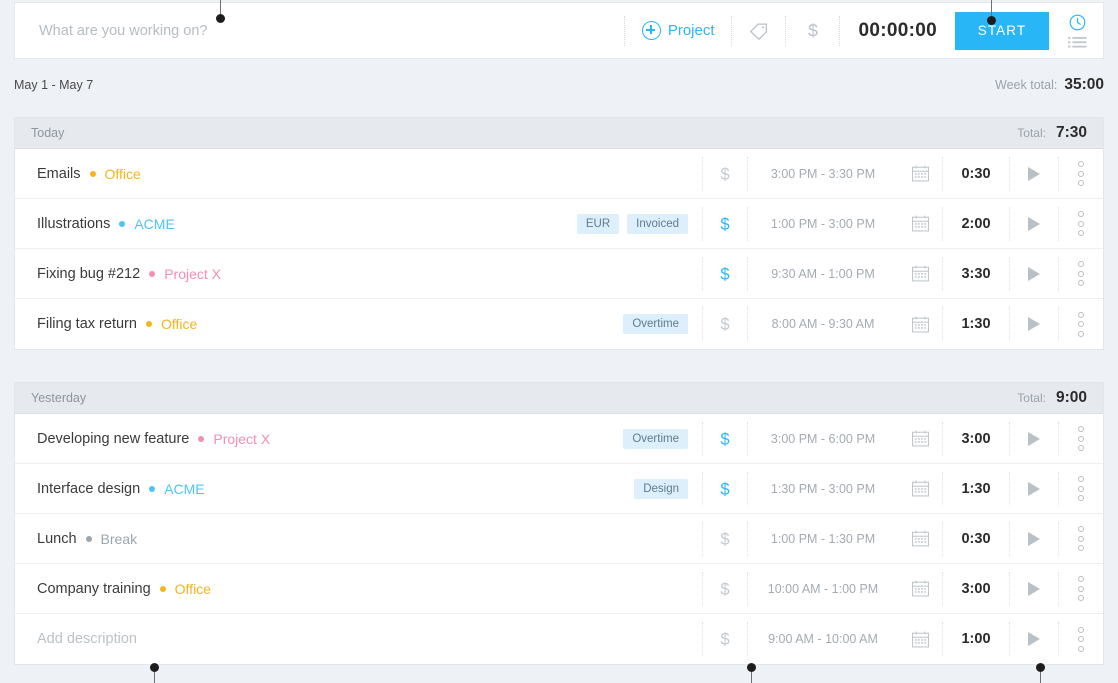 The image size is (1118, 683). I want to click on entry-time-range: 10:00 AM - 1:00 PM, so click(823, 589).